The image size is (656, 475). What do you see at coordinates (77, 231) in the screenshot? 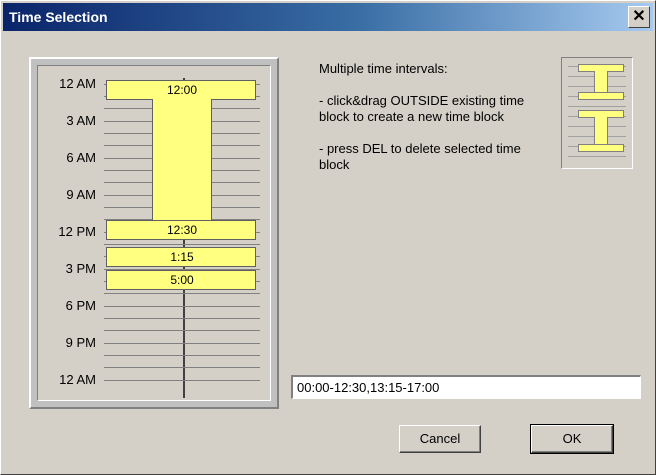
I see `tick-label: 12 PM` at bounding box center [77, 231].